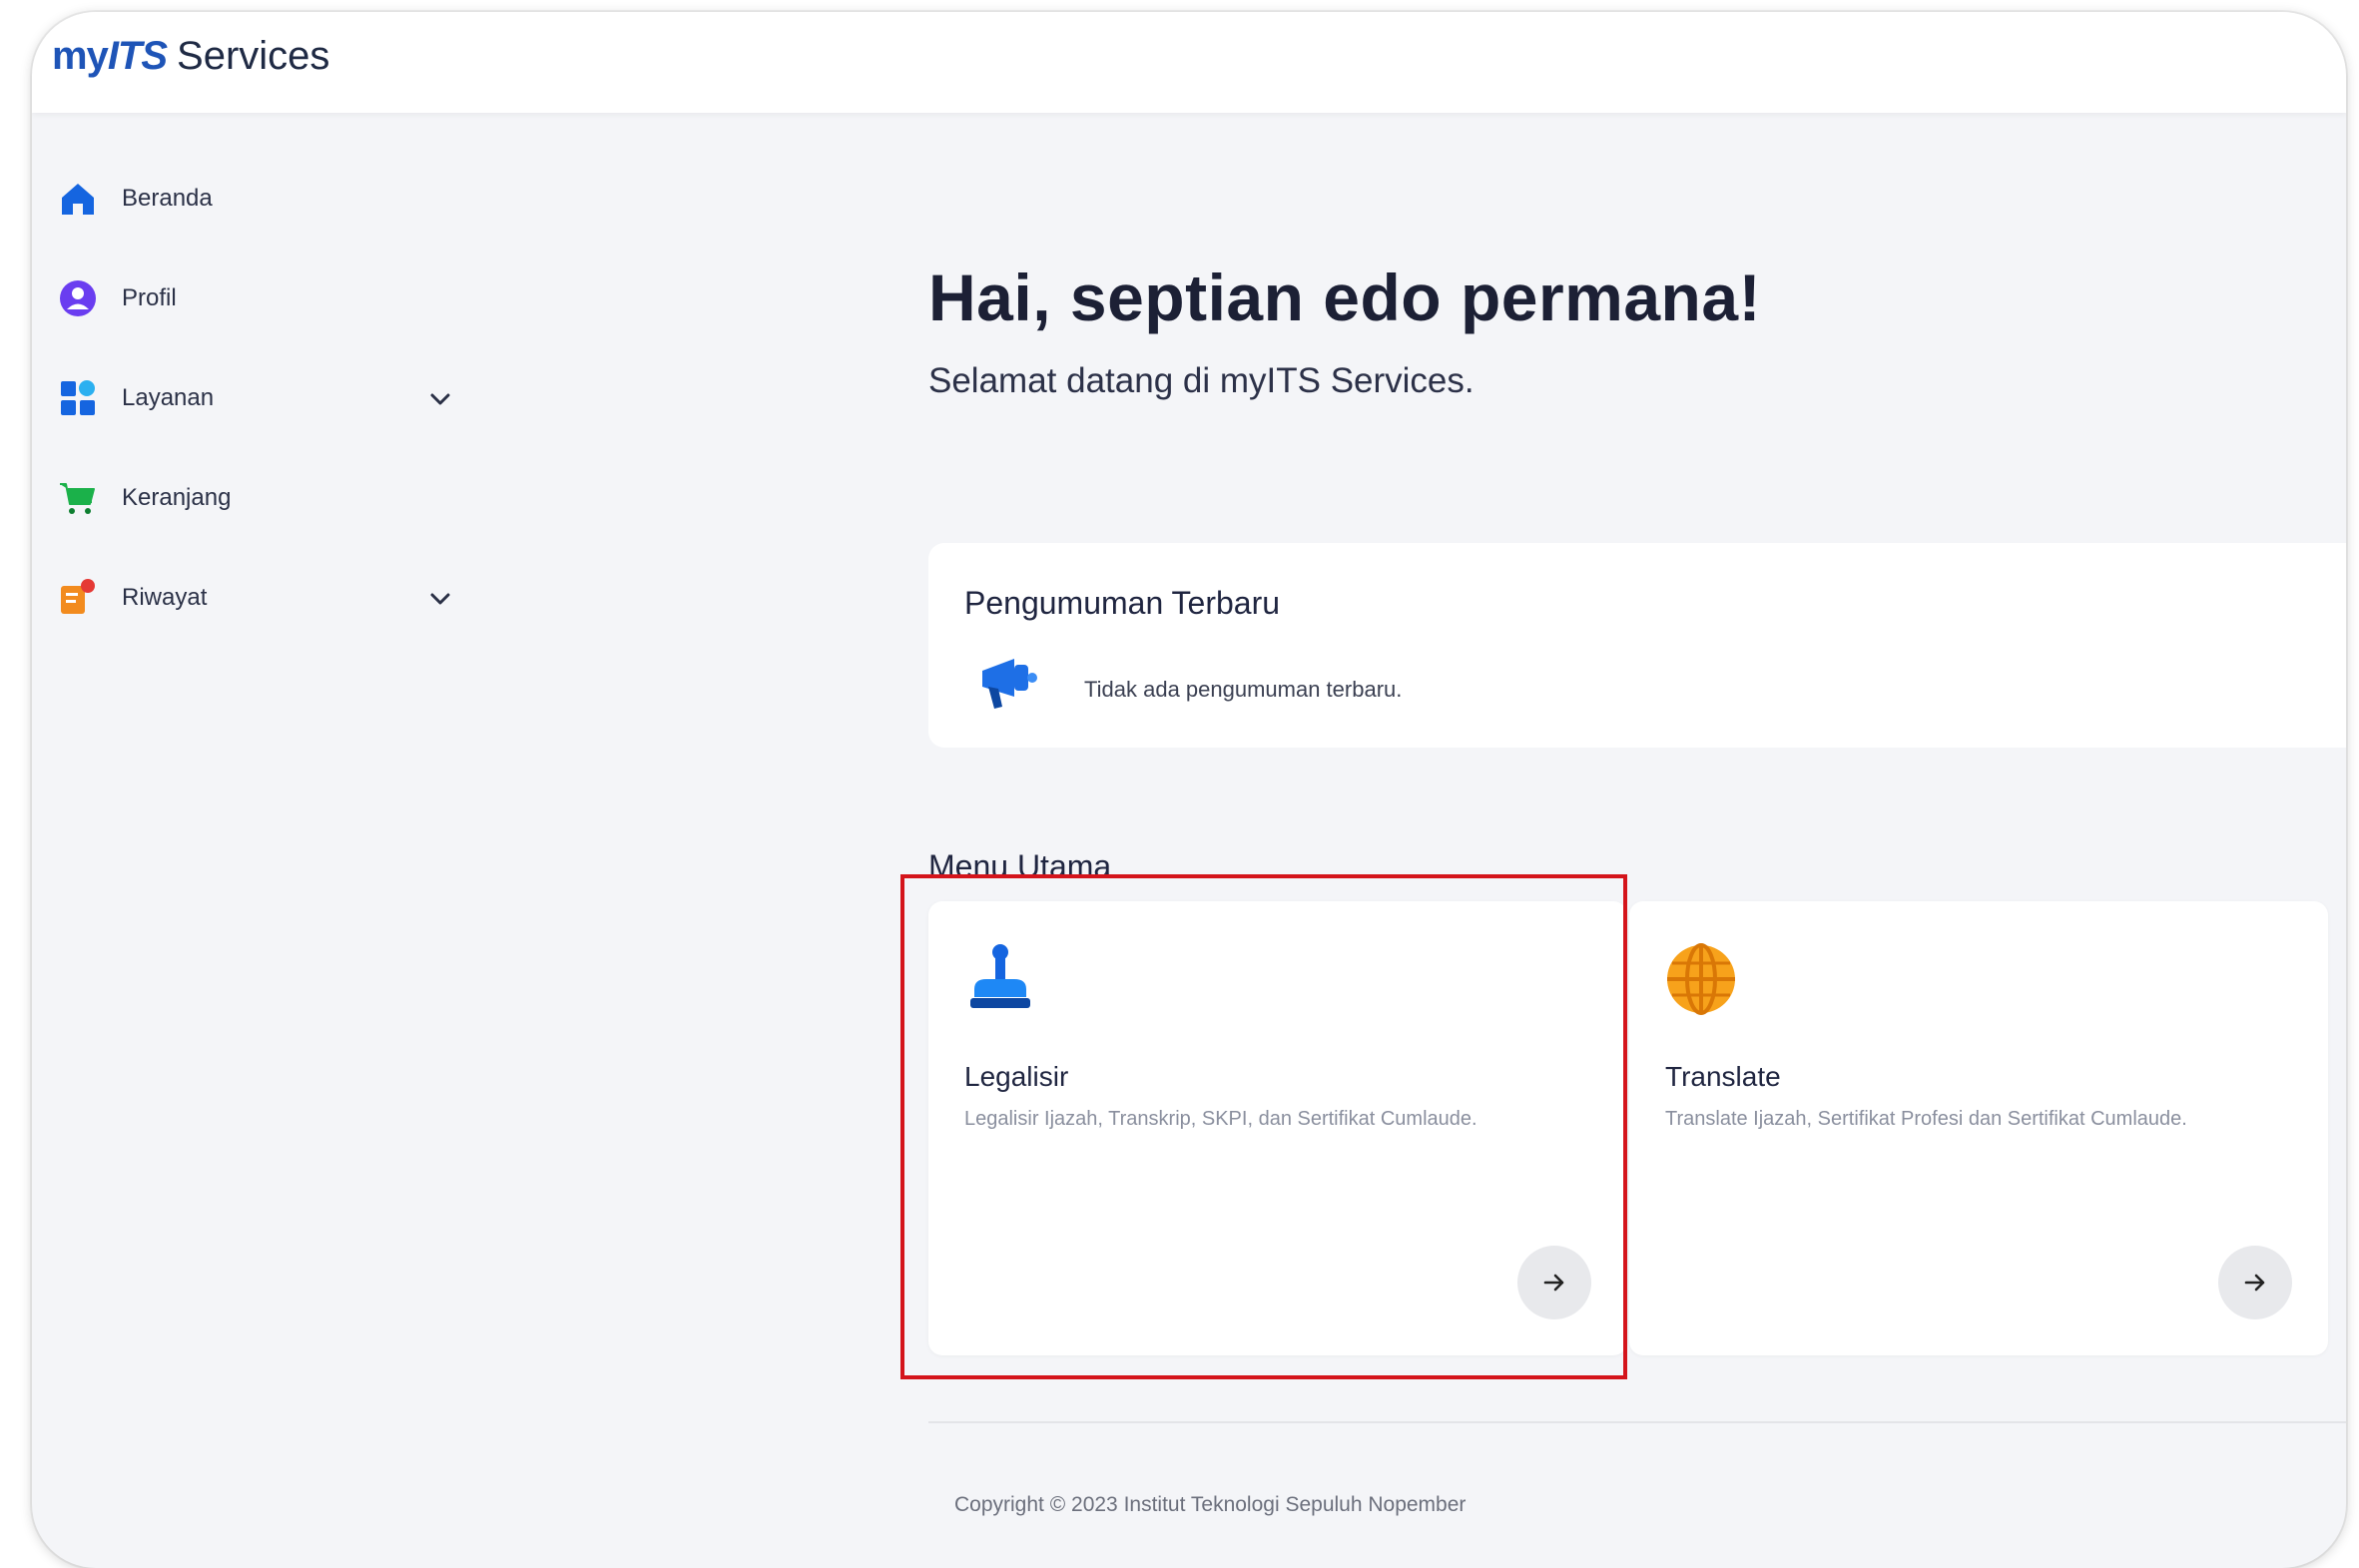 The image size is (2359, 1568). Describe the element at coordinates (78, 298) in the screenshot. I see `profile-icon` at that location.